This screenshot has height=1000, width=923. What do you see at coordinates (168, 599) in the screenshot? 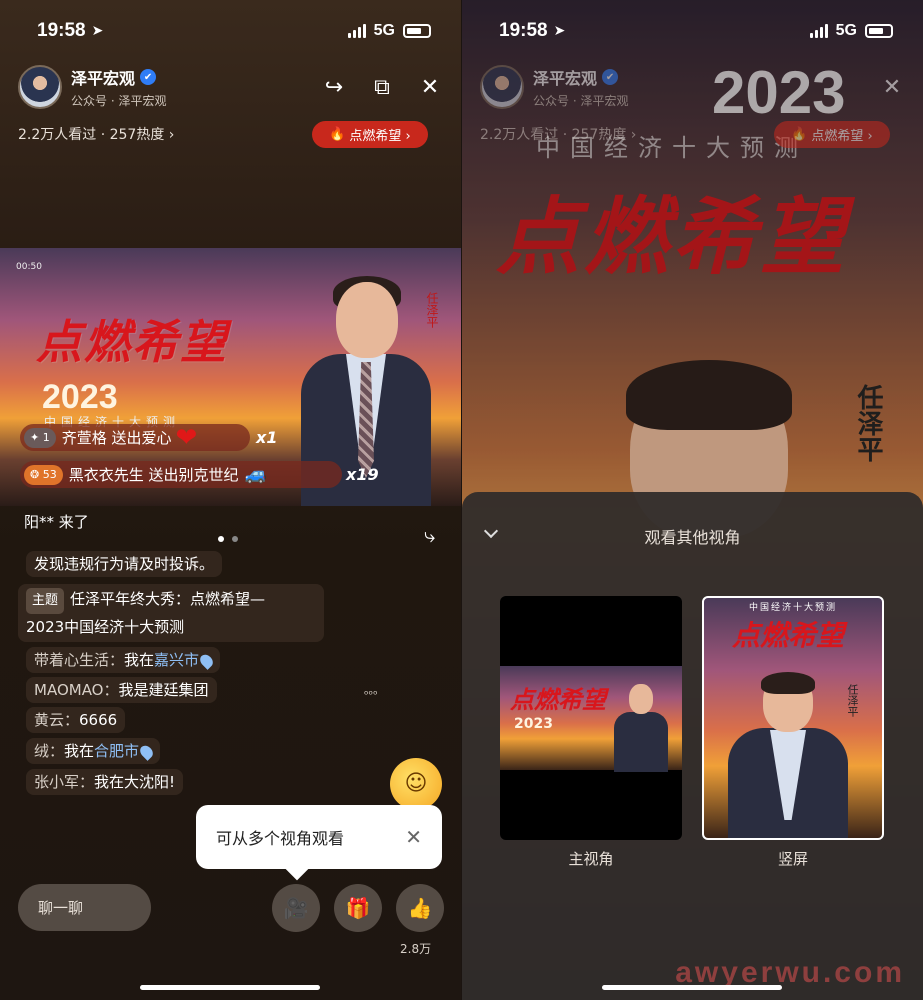
I see `chat-text: 任泽平年终大秀：点燃希望—` at bounding box center [168, 599].